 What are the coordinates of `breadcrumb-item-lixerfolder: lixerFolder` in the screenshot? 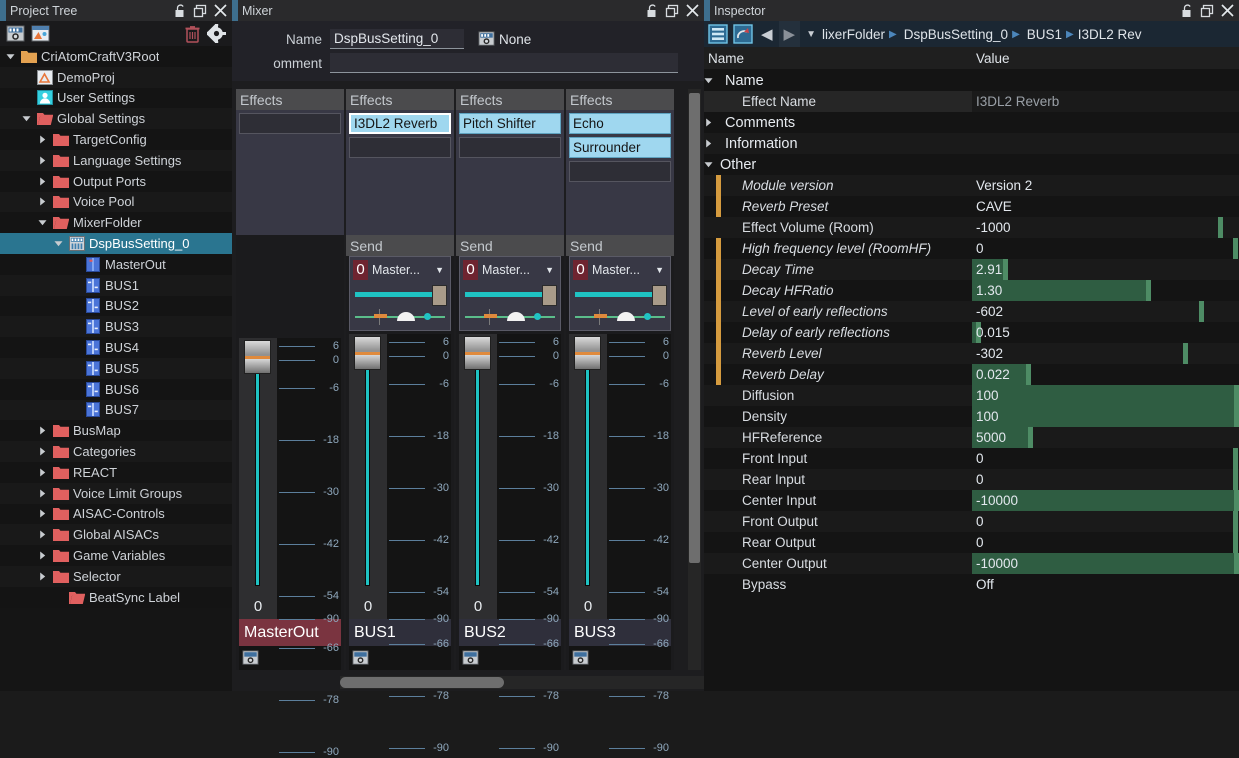 It's located at (853, 34).